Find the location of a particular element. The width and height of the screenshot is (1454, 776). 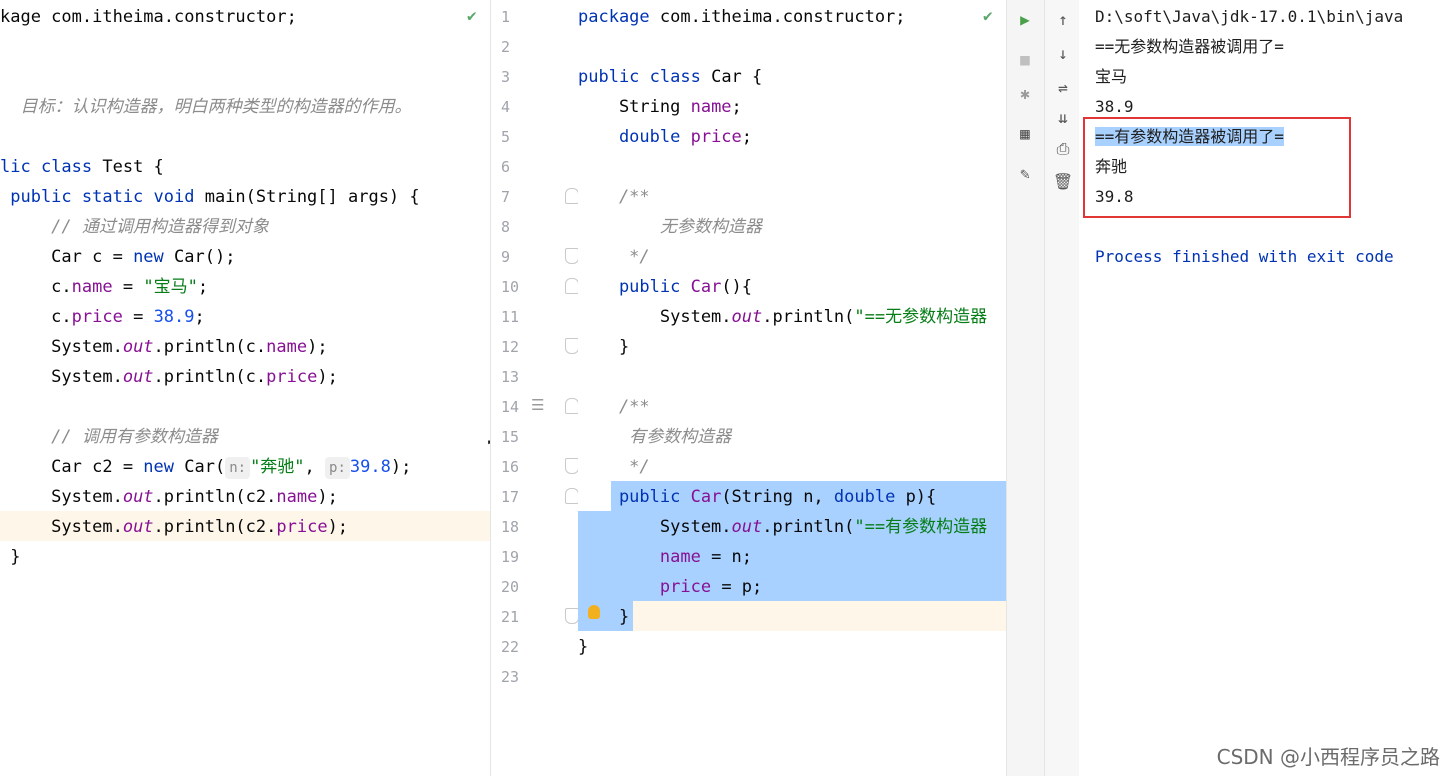

code-line: // 通过调用构造器得到对象 is located at coordinates (134, 227).